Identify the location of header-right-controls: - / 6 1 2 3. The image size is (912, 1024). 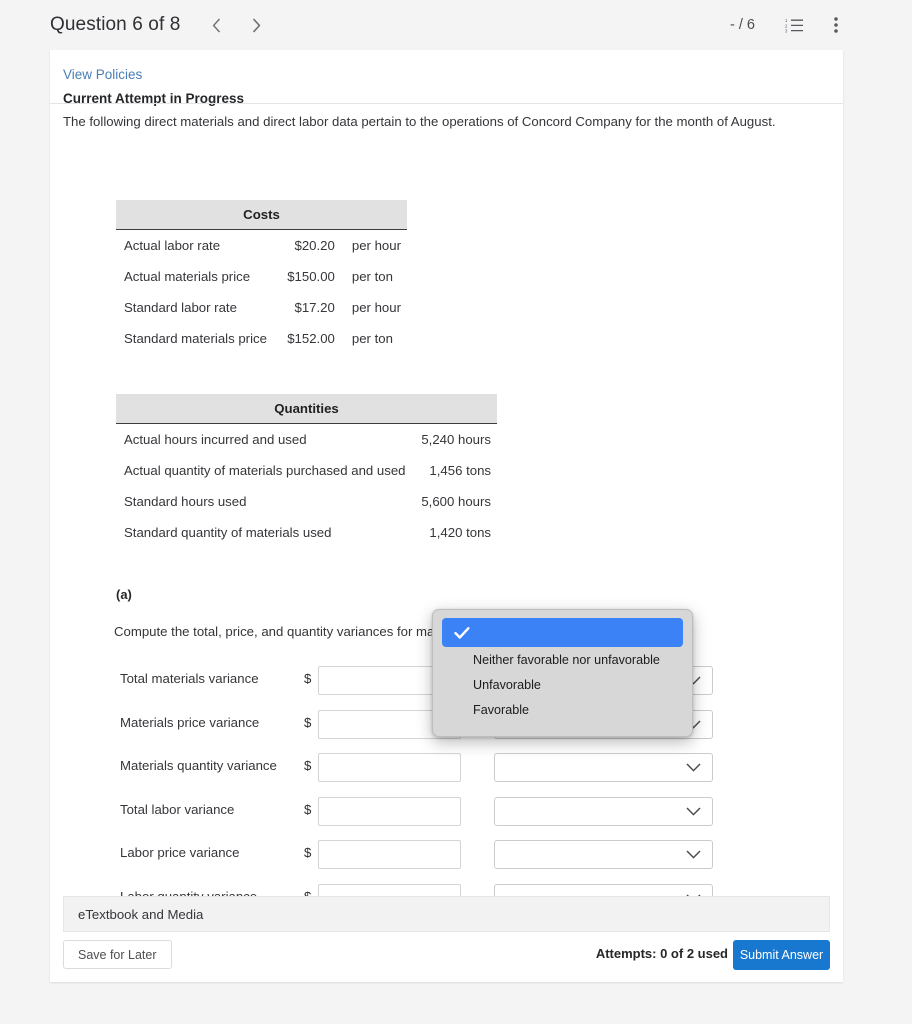
(784, 25).